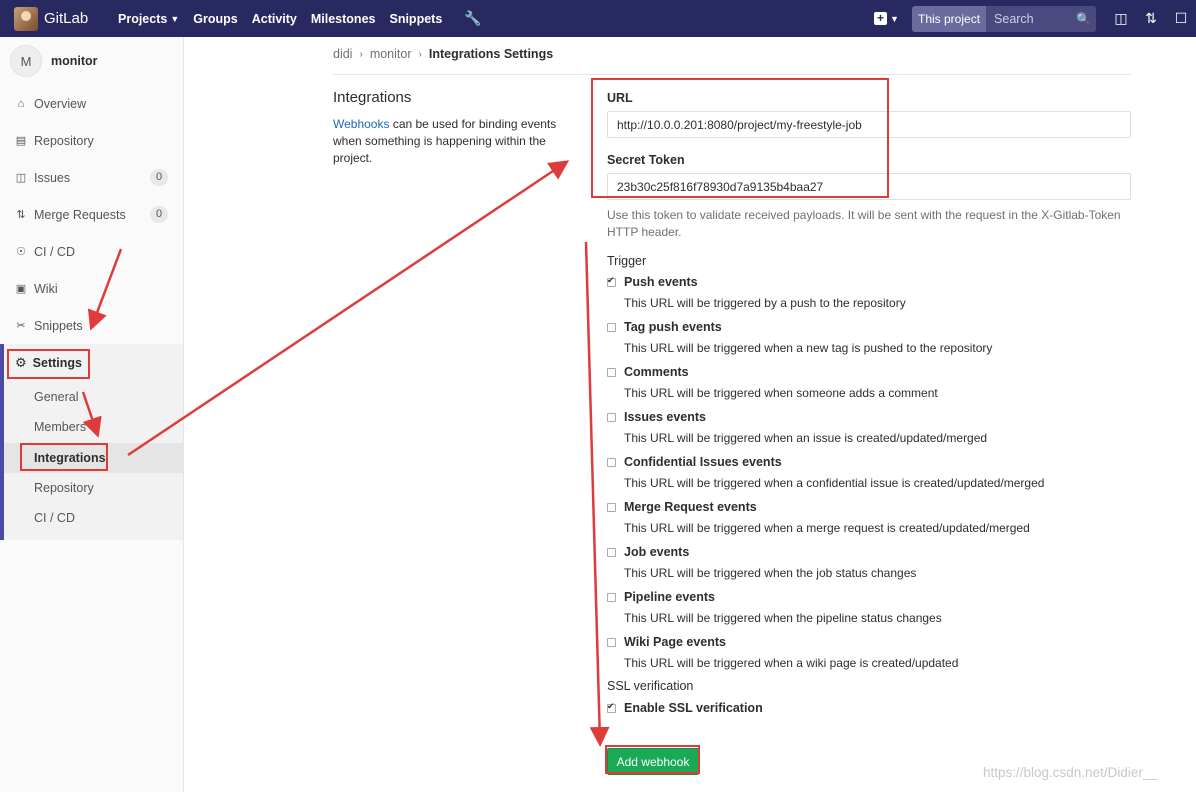  I want to click on admin-wrench-icon: 🔧, so click(472, 18).